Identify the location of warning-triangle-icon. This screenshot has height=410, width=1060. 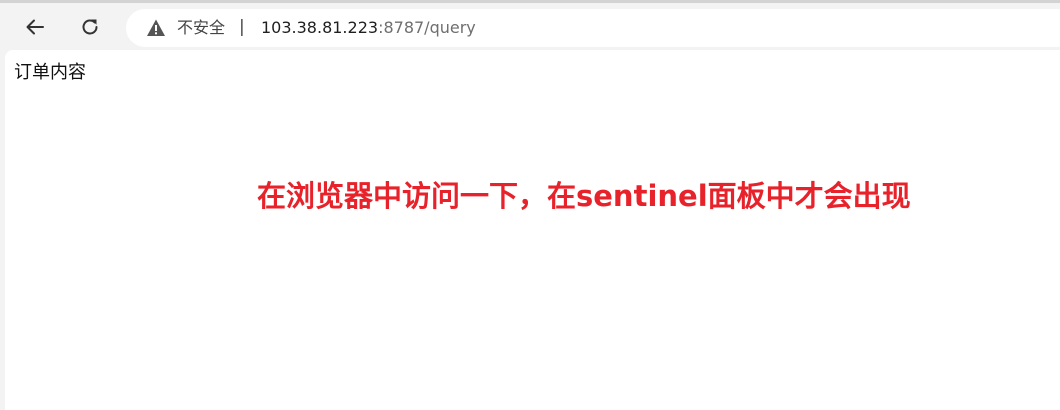
(156, 28).